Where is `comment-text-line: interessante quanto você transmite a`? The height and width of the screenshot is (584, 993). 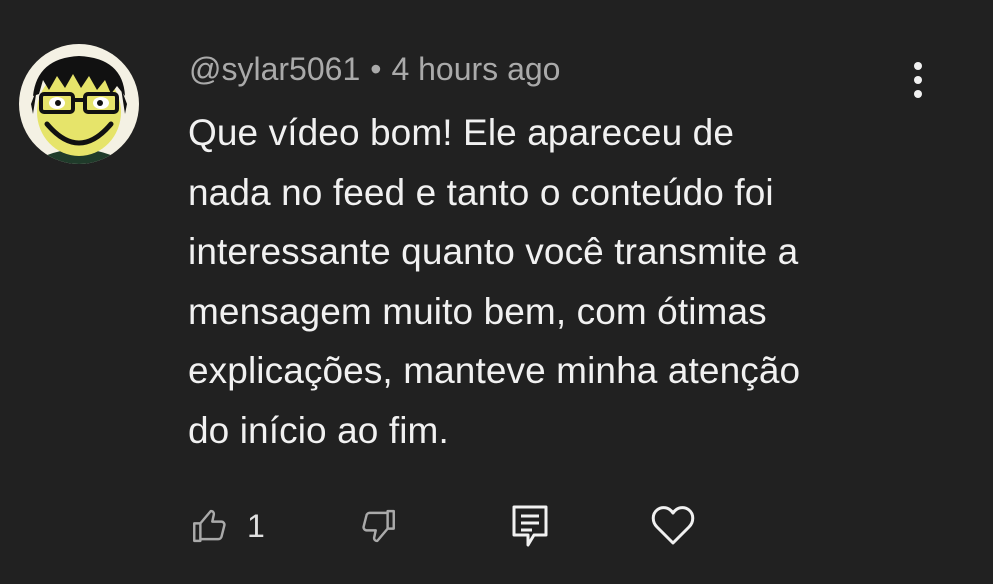
comment-text-line: interessante quanto você transmite a is located at coordinates (493, 252).